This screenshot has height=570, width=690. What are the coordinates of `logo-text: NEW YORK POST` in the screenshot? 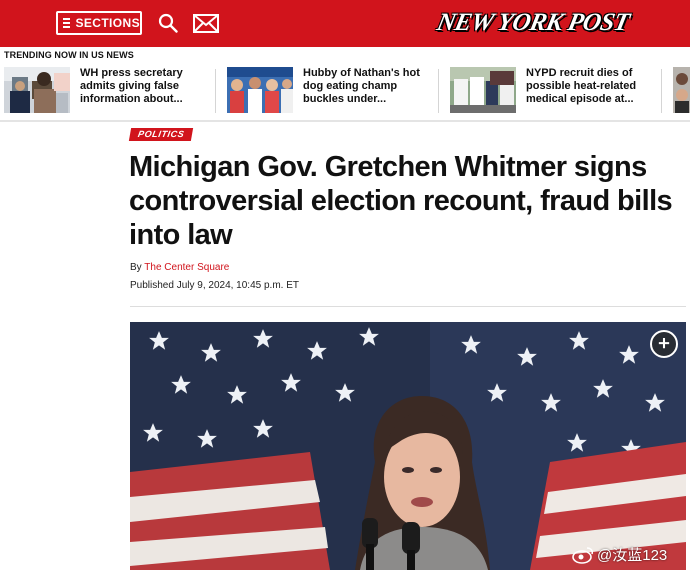 It's located at (533, 22).